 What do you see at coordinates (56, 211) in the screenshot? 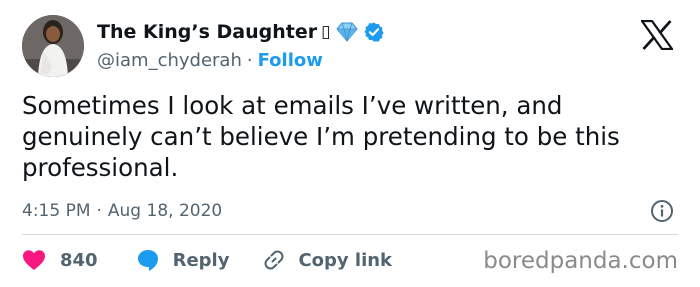
I see `tweet-time: 4:15 PM` at bounding box center [56, 211].